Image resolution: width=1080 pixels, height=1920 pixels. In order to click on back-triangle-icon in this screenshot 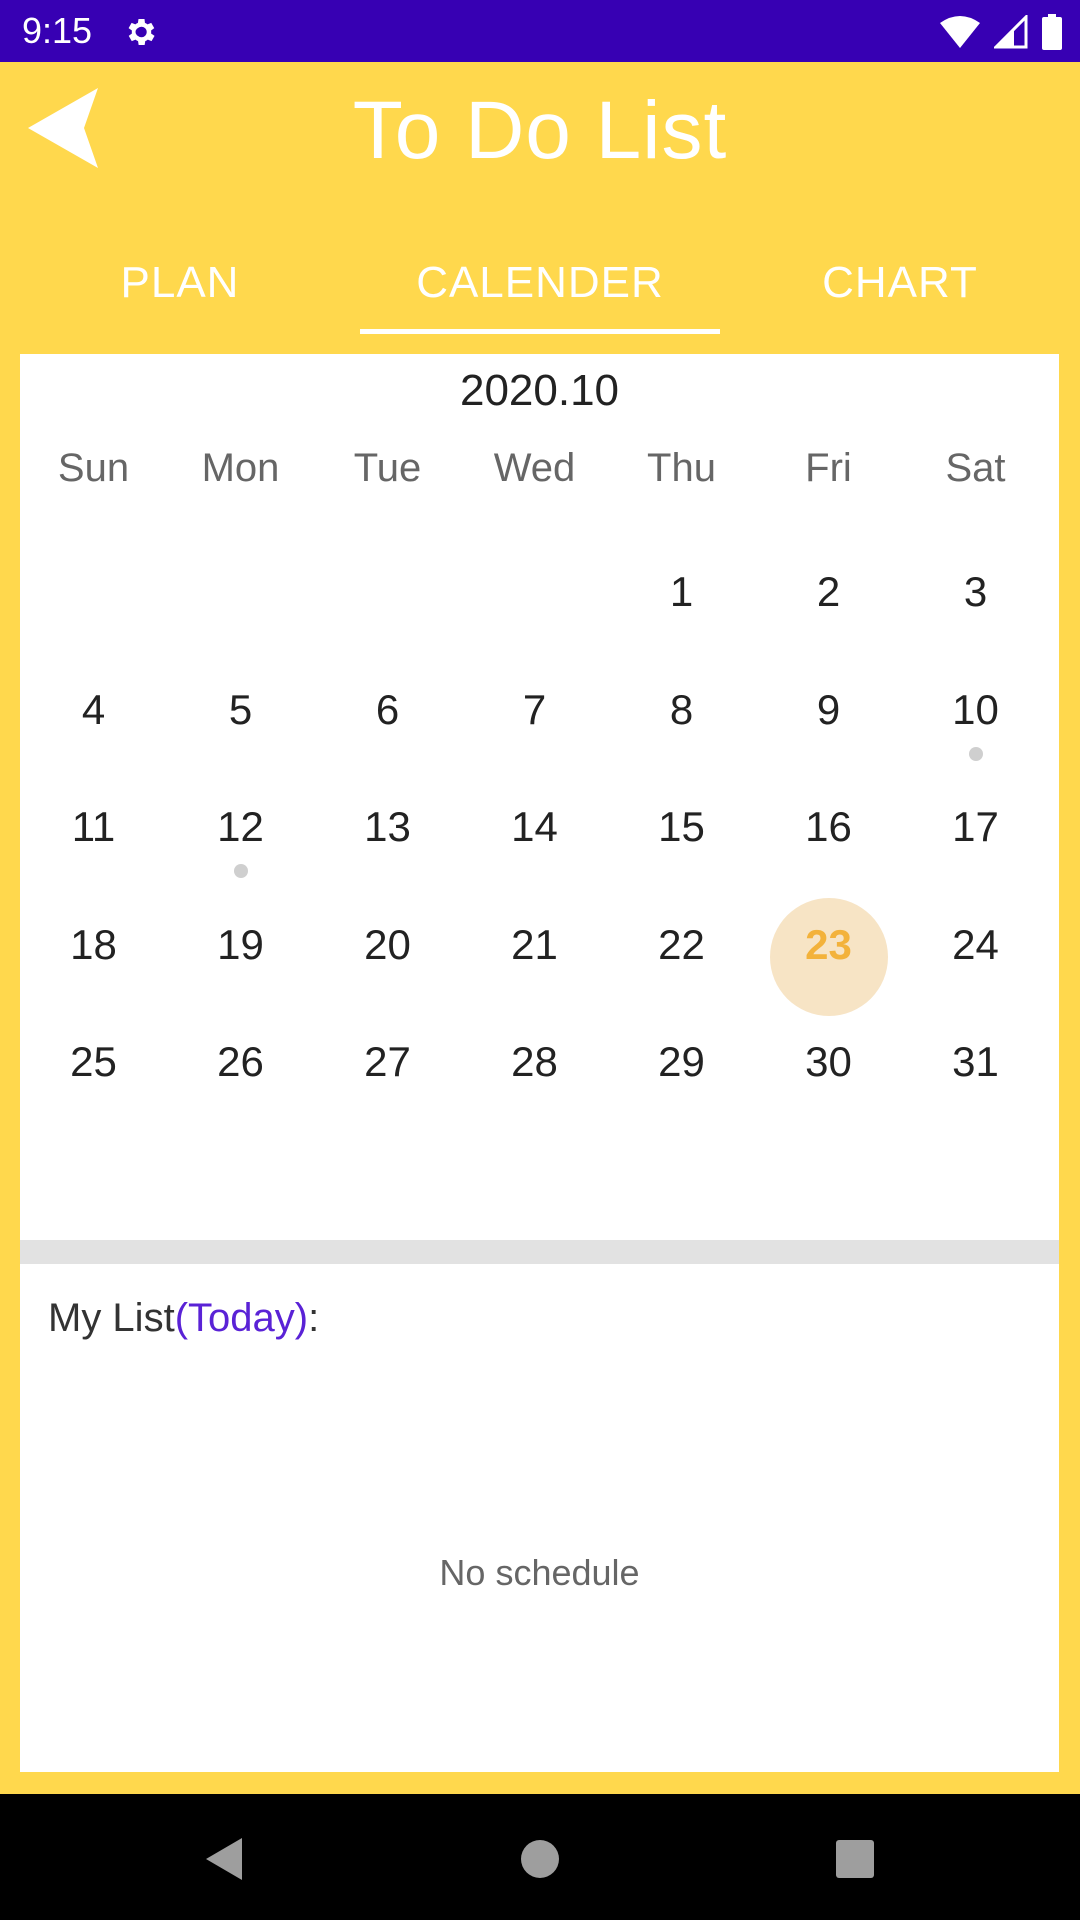, I will do `click(225, 1859)`.